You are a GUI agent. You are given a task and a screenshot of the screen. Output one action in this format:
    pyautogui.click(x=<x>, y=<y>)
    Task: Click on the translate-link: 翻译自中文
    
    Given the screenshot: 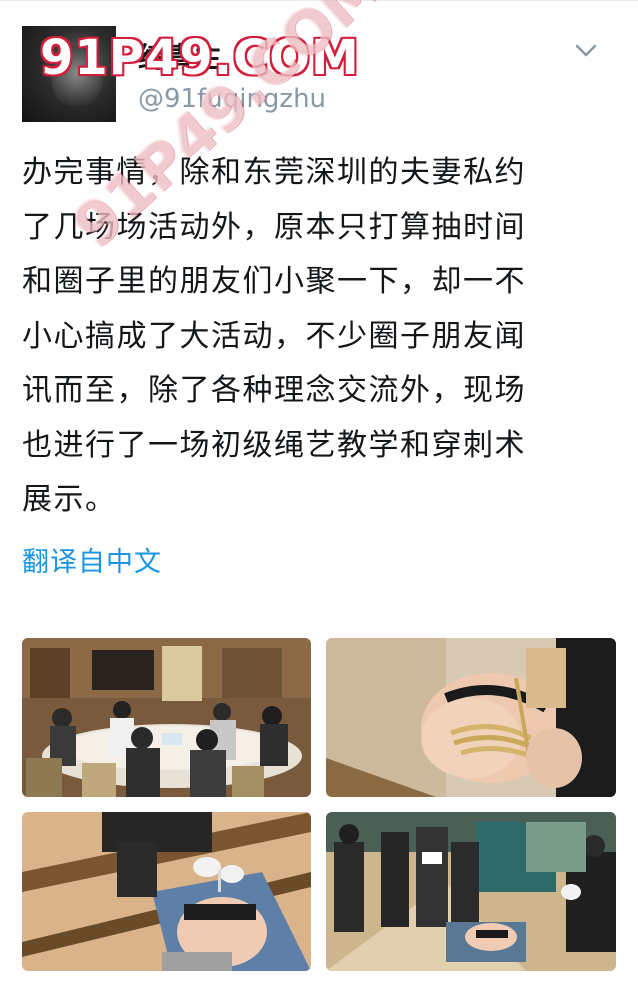 What is the action you would take?
    pyautogui.click(x=92, y=559)
    